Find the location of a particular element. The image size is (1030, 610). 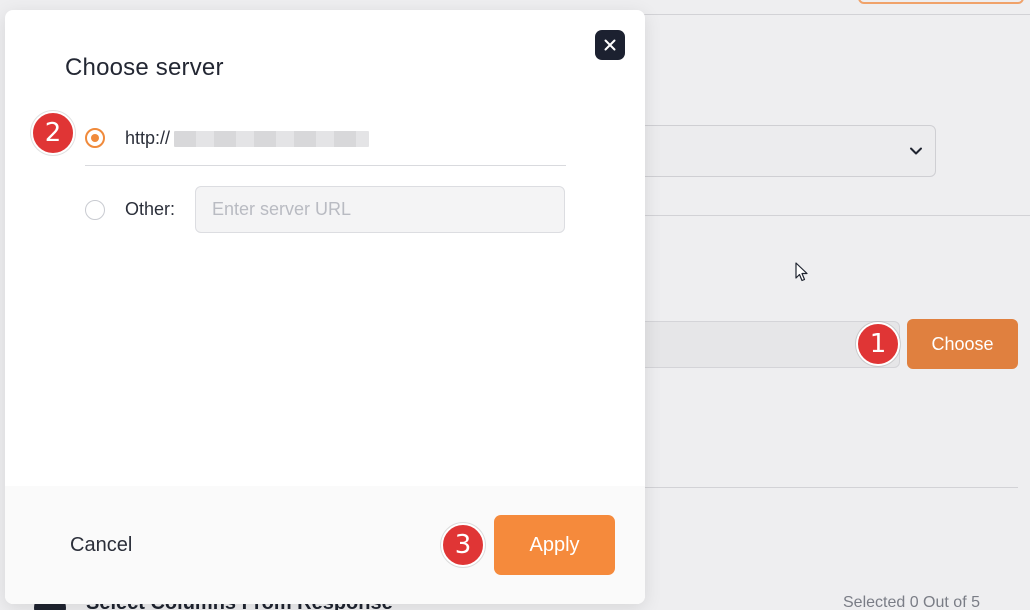

close-button is located at coordinates (610, 45).